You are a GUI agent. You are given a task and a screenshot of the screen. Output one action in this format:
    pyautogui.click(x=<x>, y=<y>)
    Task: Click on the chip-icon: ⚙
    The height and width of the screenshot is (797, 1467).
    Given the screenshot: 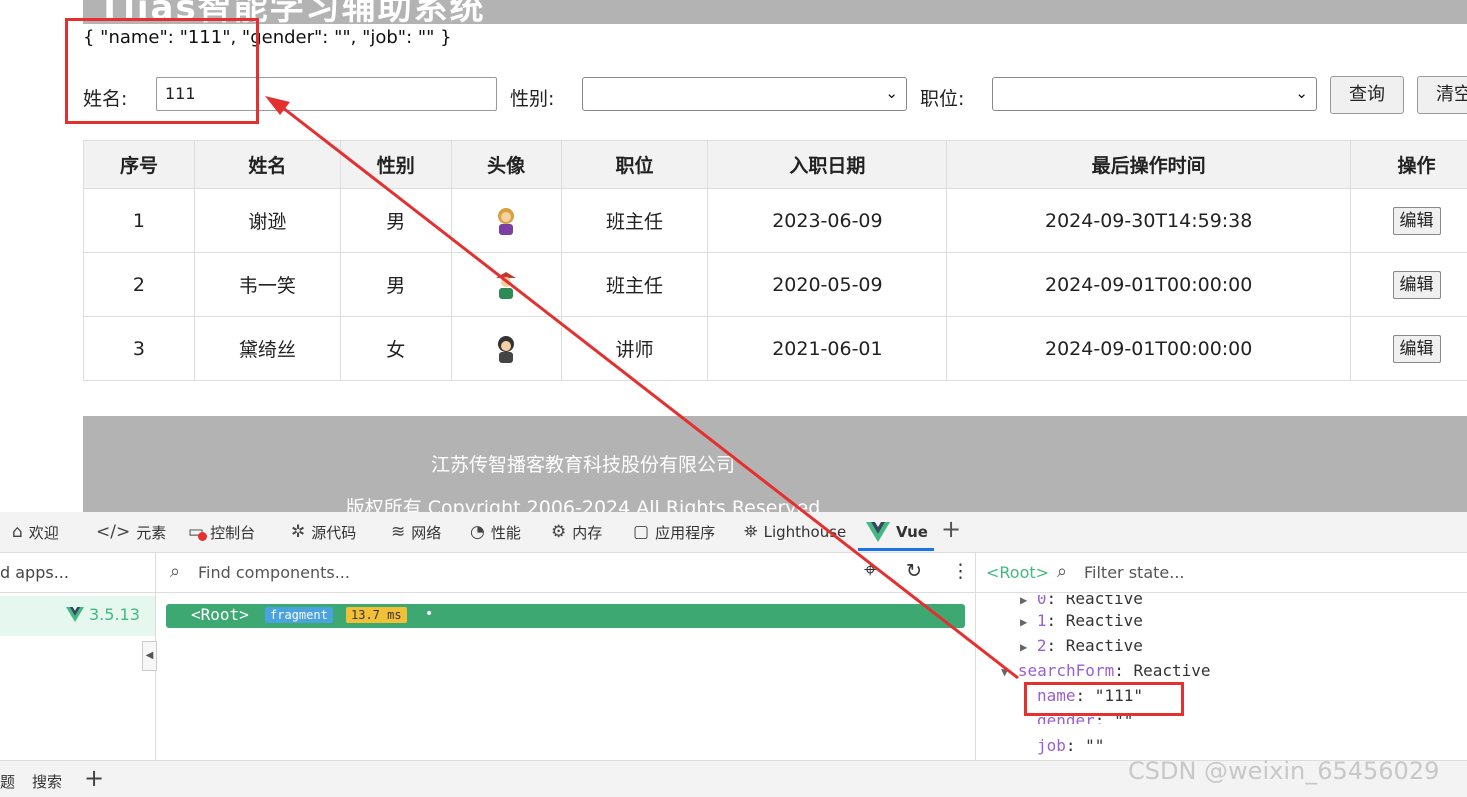 What is the action you would take?
    pyautogui.click(x=558, y=532)
    